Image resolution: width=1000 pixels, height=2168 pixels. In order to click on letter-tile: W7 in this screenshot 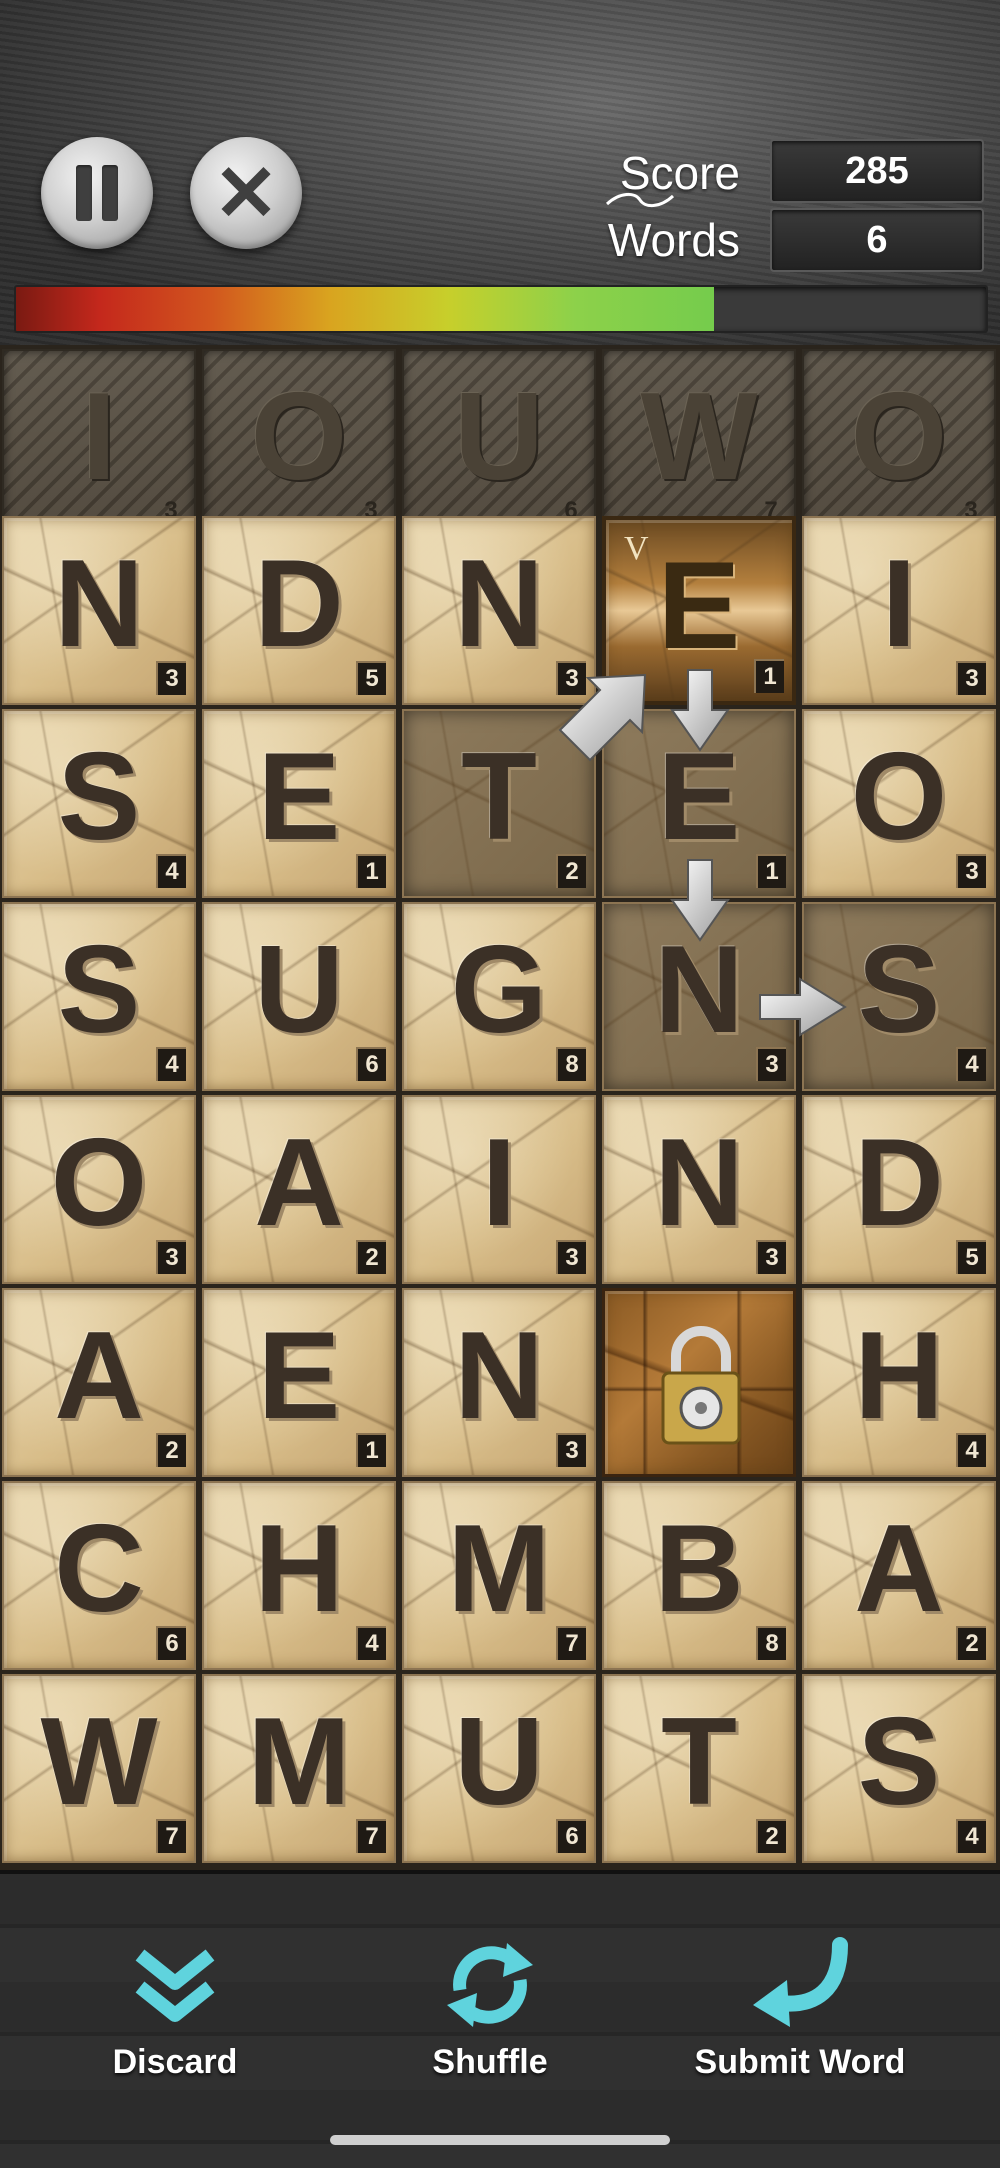, I will do `click(99, 1768)`.